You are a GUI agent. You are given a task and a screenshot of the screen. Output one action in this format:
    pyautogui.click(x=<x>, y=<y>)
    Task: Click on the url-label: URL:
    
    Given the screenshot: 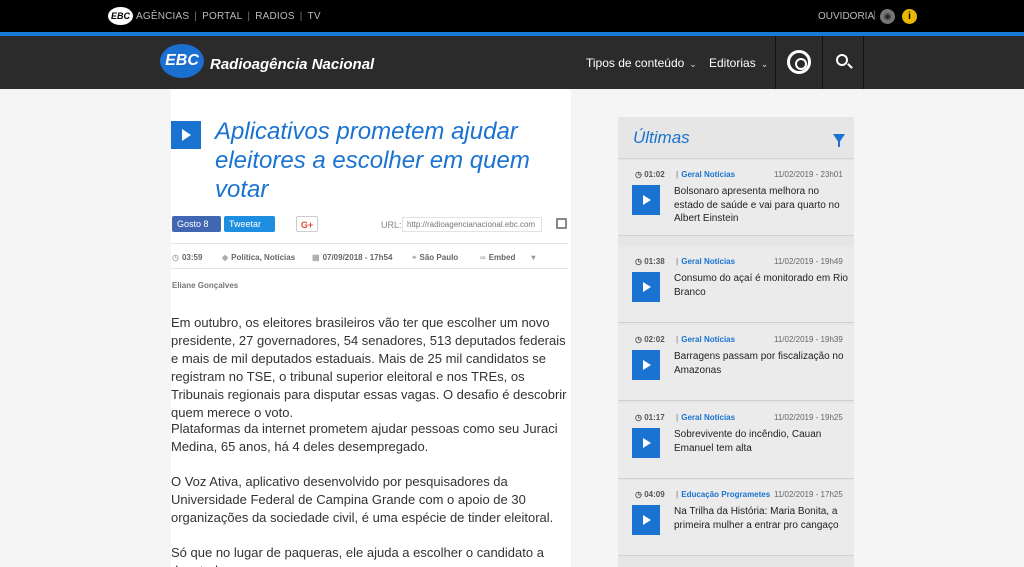 What is the action you would take?
    pyautogui.click(x=391, y=225)
    